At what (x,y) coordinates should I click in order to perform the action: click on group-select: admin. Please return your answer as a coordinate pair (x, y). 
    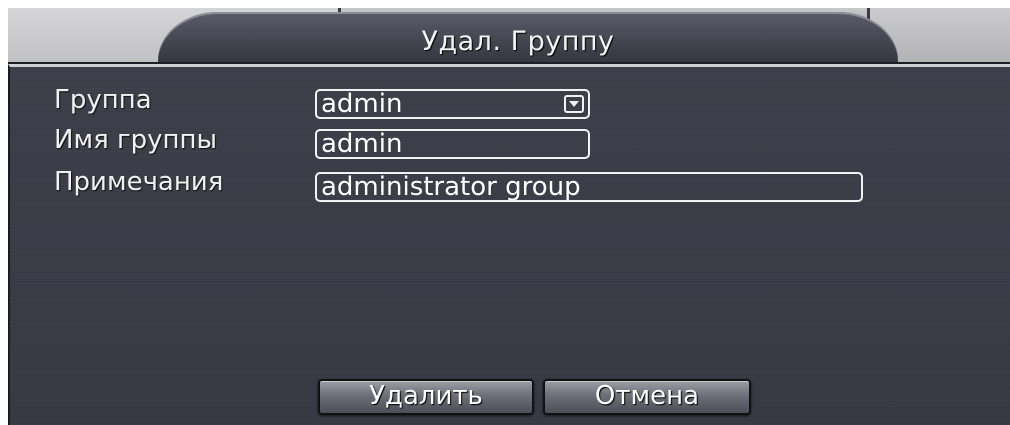
    Looking at the image, I should click on (452, 104).